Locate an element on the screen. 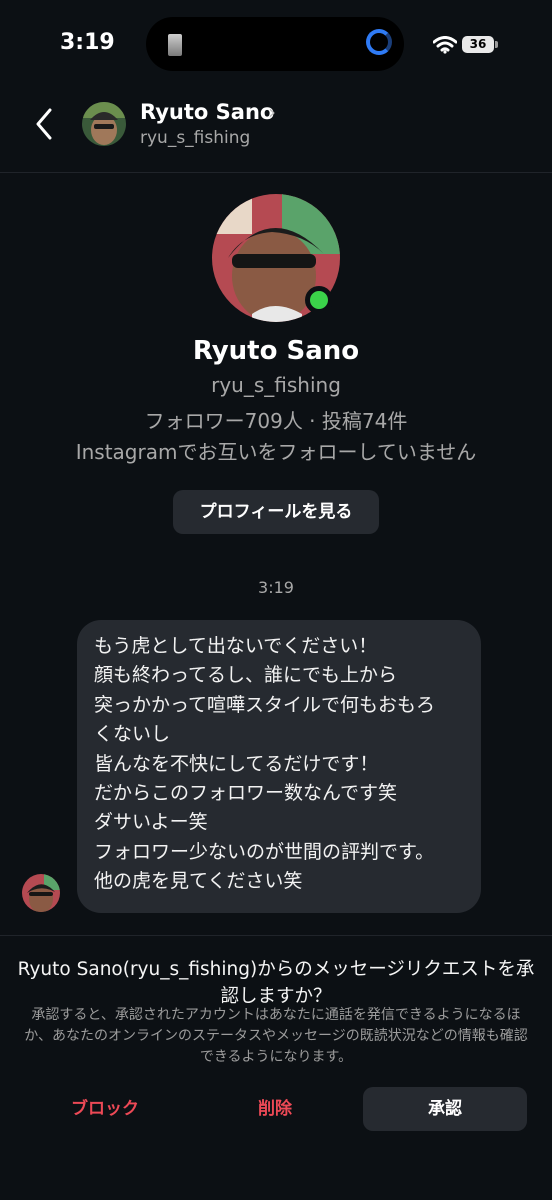 Image resolution: width=552 pixels, height=1200 pixels. wifi-icon is located at coordinates (445, 45).